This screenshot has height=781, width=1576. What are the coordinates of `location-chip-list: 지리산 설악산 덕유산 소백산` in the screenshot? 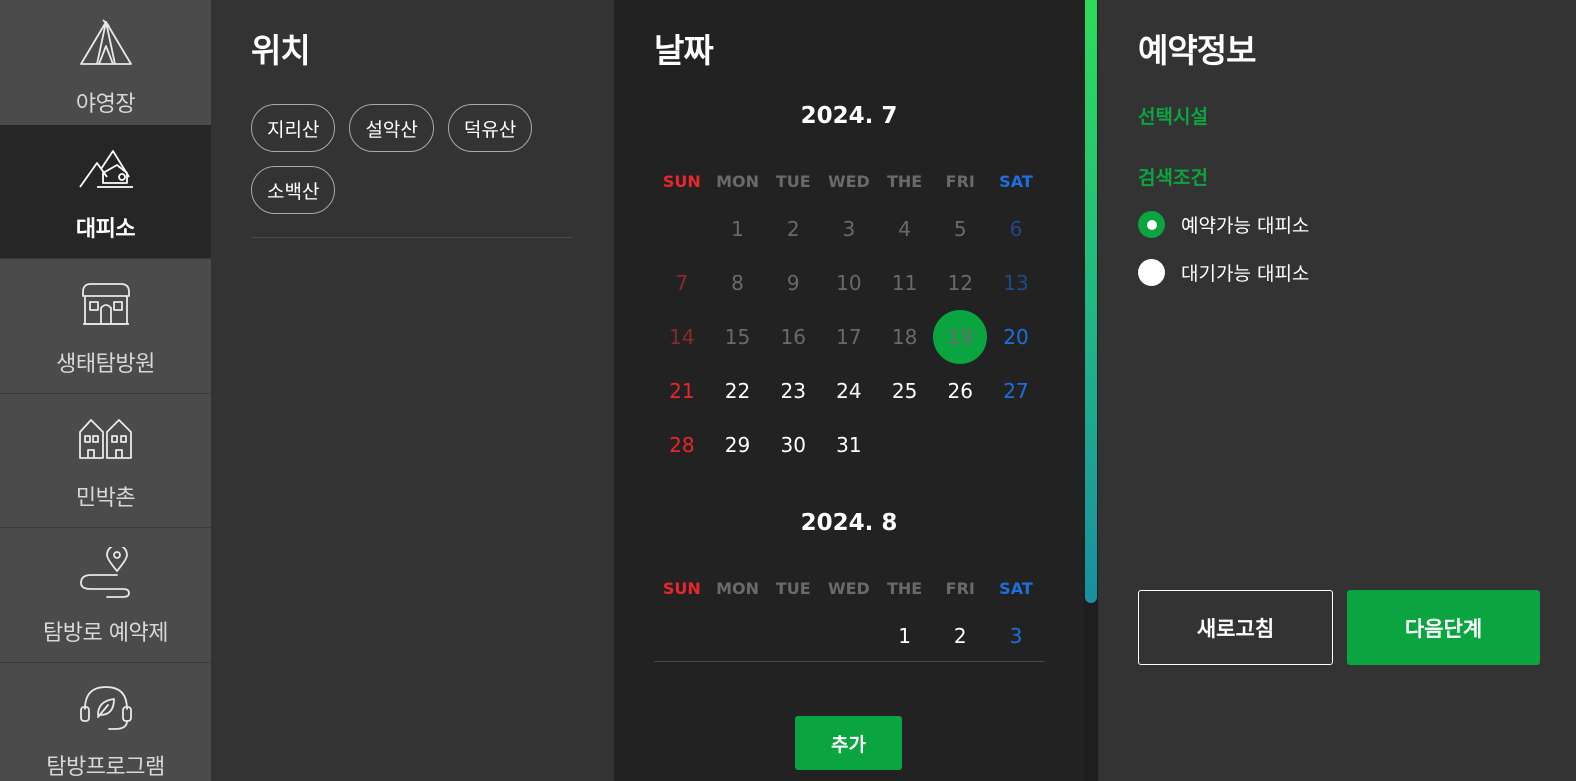 It's located at (416, 159).